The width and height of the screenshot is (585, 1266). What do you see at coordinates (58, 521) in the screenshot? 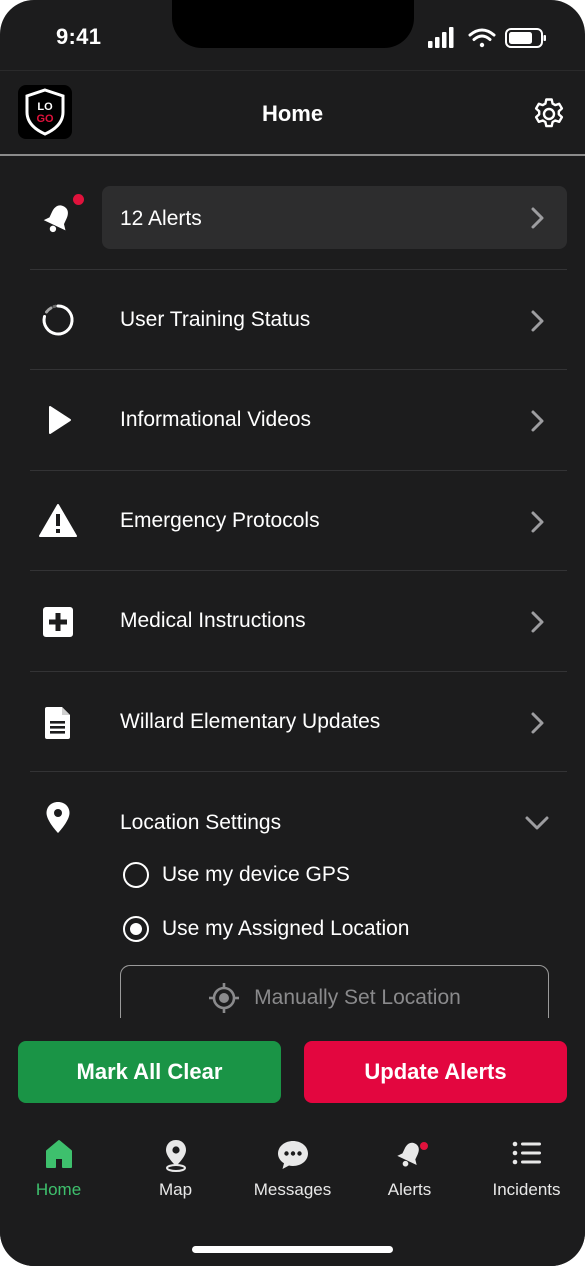
I see `warning-icon` at bounding box center [58, 521].